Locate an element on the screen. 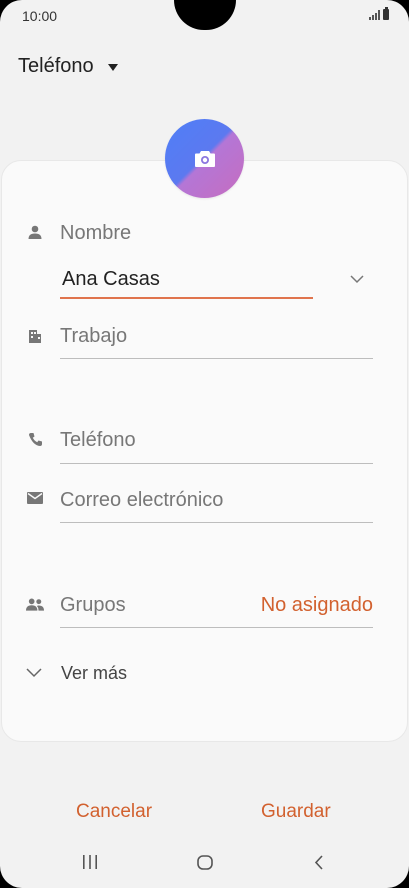  groups-icon is located at coordinates (35, 604).